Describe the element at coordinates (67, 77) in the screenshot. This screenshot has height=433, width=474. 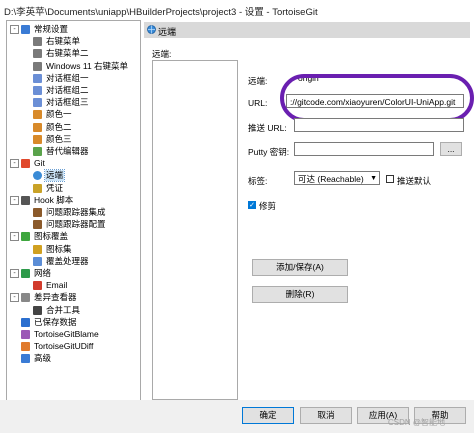
I see `tree-item-label: 对话框组一` at that location.